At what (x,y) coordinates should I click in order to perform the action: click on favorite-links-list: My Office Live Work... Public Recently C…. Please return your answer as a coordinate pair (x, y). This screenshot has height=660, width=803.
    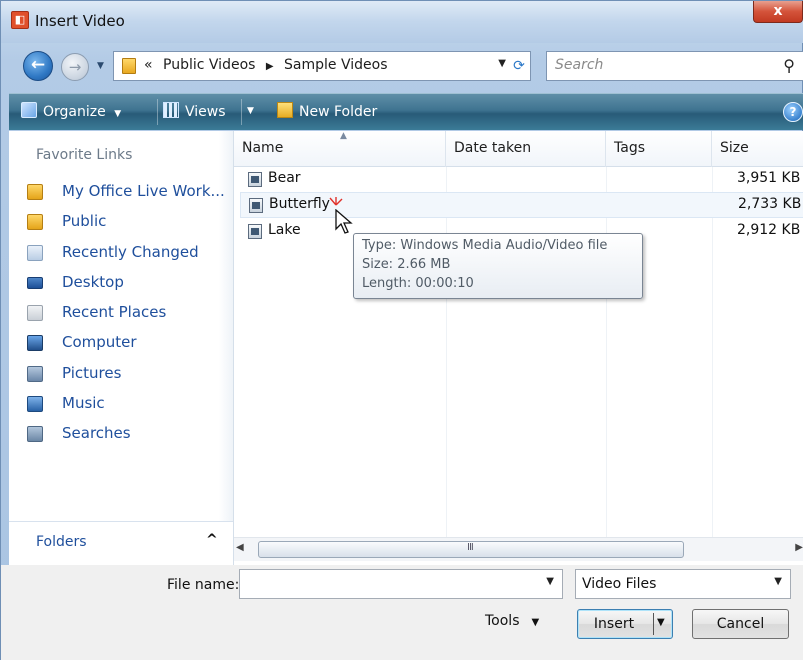
    Looking at the image, I should click on (117, 314).